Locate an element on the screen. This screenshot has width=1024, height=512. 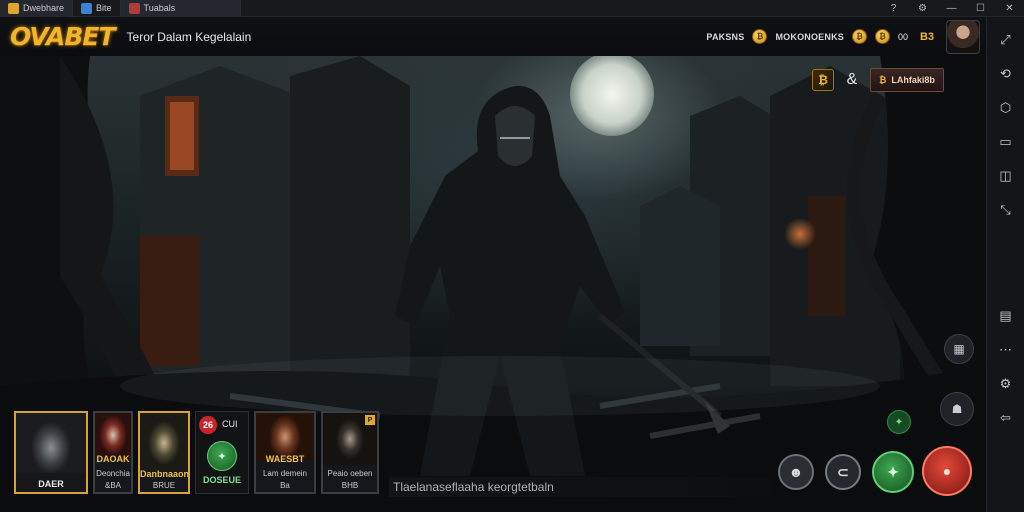
maximize-button: ☐ is located at coordinates (980, 8).